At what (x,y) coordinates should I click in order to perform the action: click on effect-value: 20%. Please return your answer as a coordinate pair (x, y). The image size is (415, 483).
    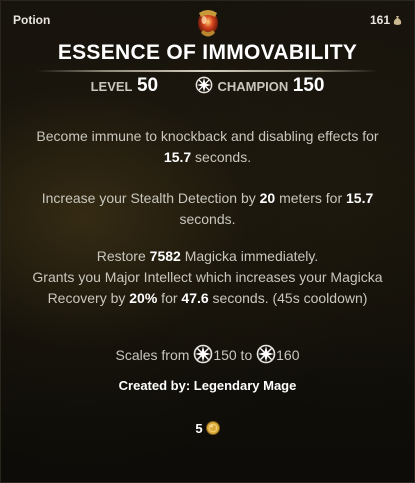
    Looking at the image, I should click on (143, 298).